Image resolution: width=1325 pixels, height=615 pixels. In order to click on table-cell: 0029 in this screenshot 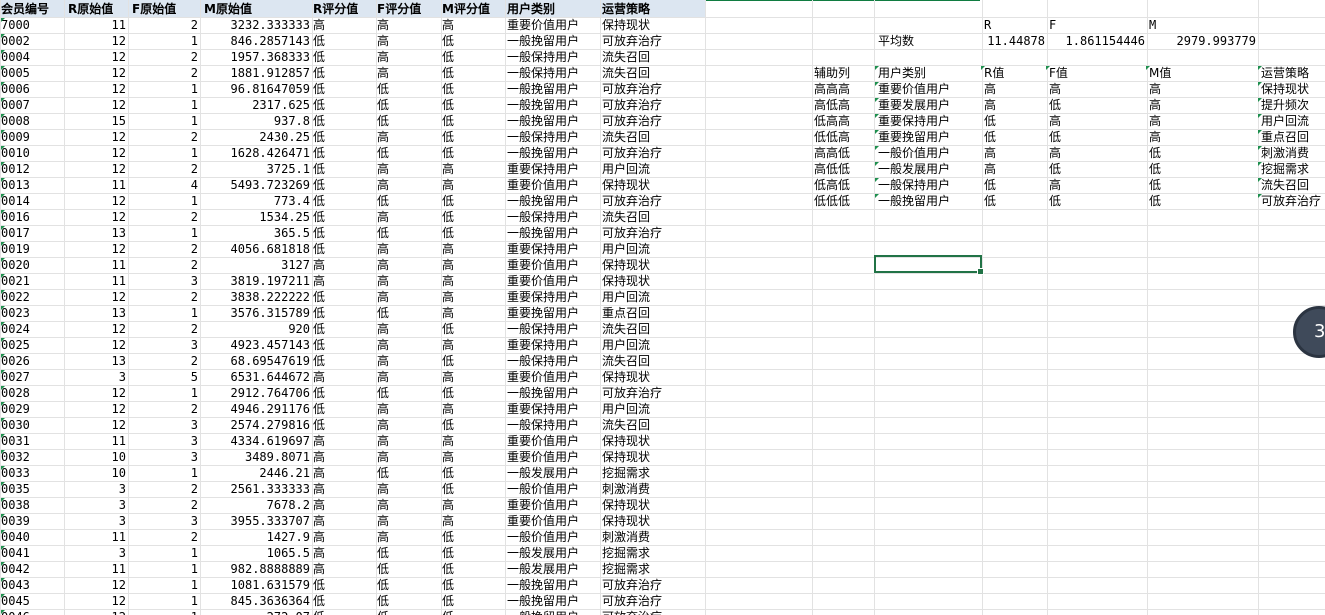, I will do `click(32, 409)`.